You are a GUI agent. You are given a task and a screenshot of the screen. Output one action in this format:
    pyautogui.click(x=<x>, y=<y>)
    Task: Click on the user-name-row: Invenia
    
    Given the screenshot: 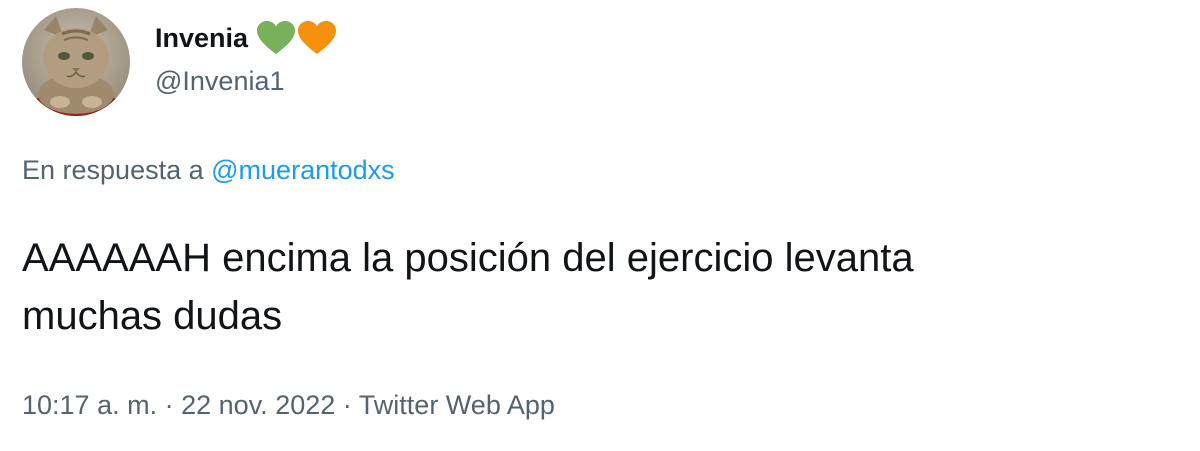 What is the action you would take?
    pyautogui.click(x=246, y=38)
    